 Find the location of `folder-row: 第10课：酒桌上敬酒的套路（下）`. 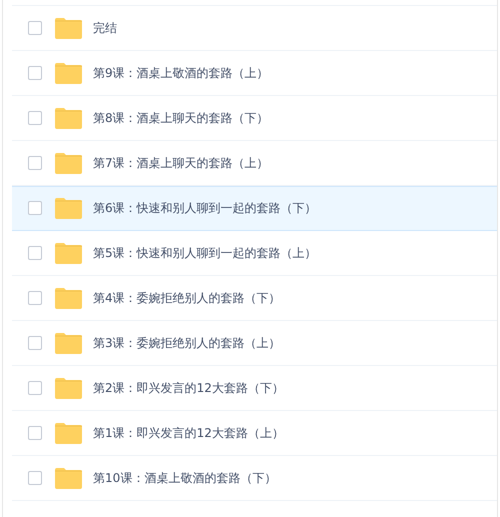

folder-row: 第10课：酒桌上敬酒的套路（下） is located at coordinates (254, 478).